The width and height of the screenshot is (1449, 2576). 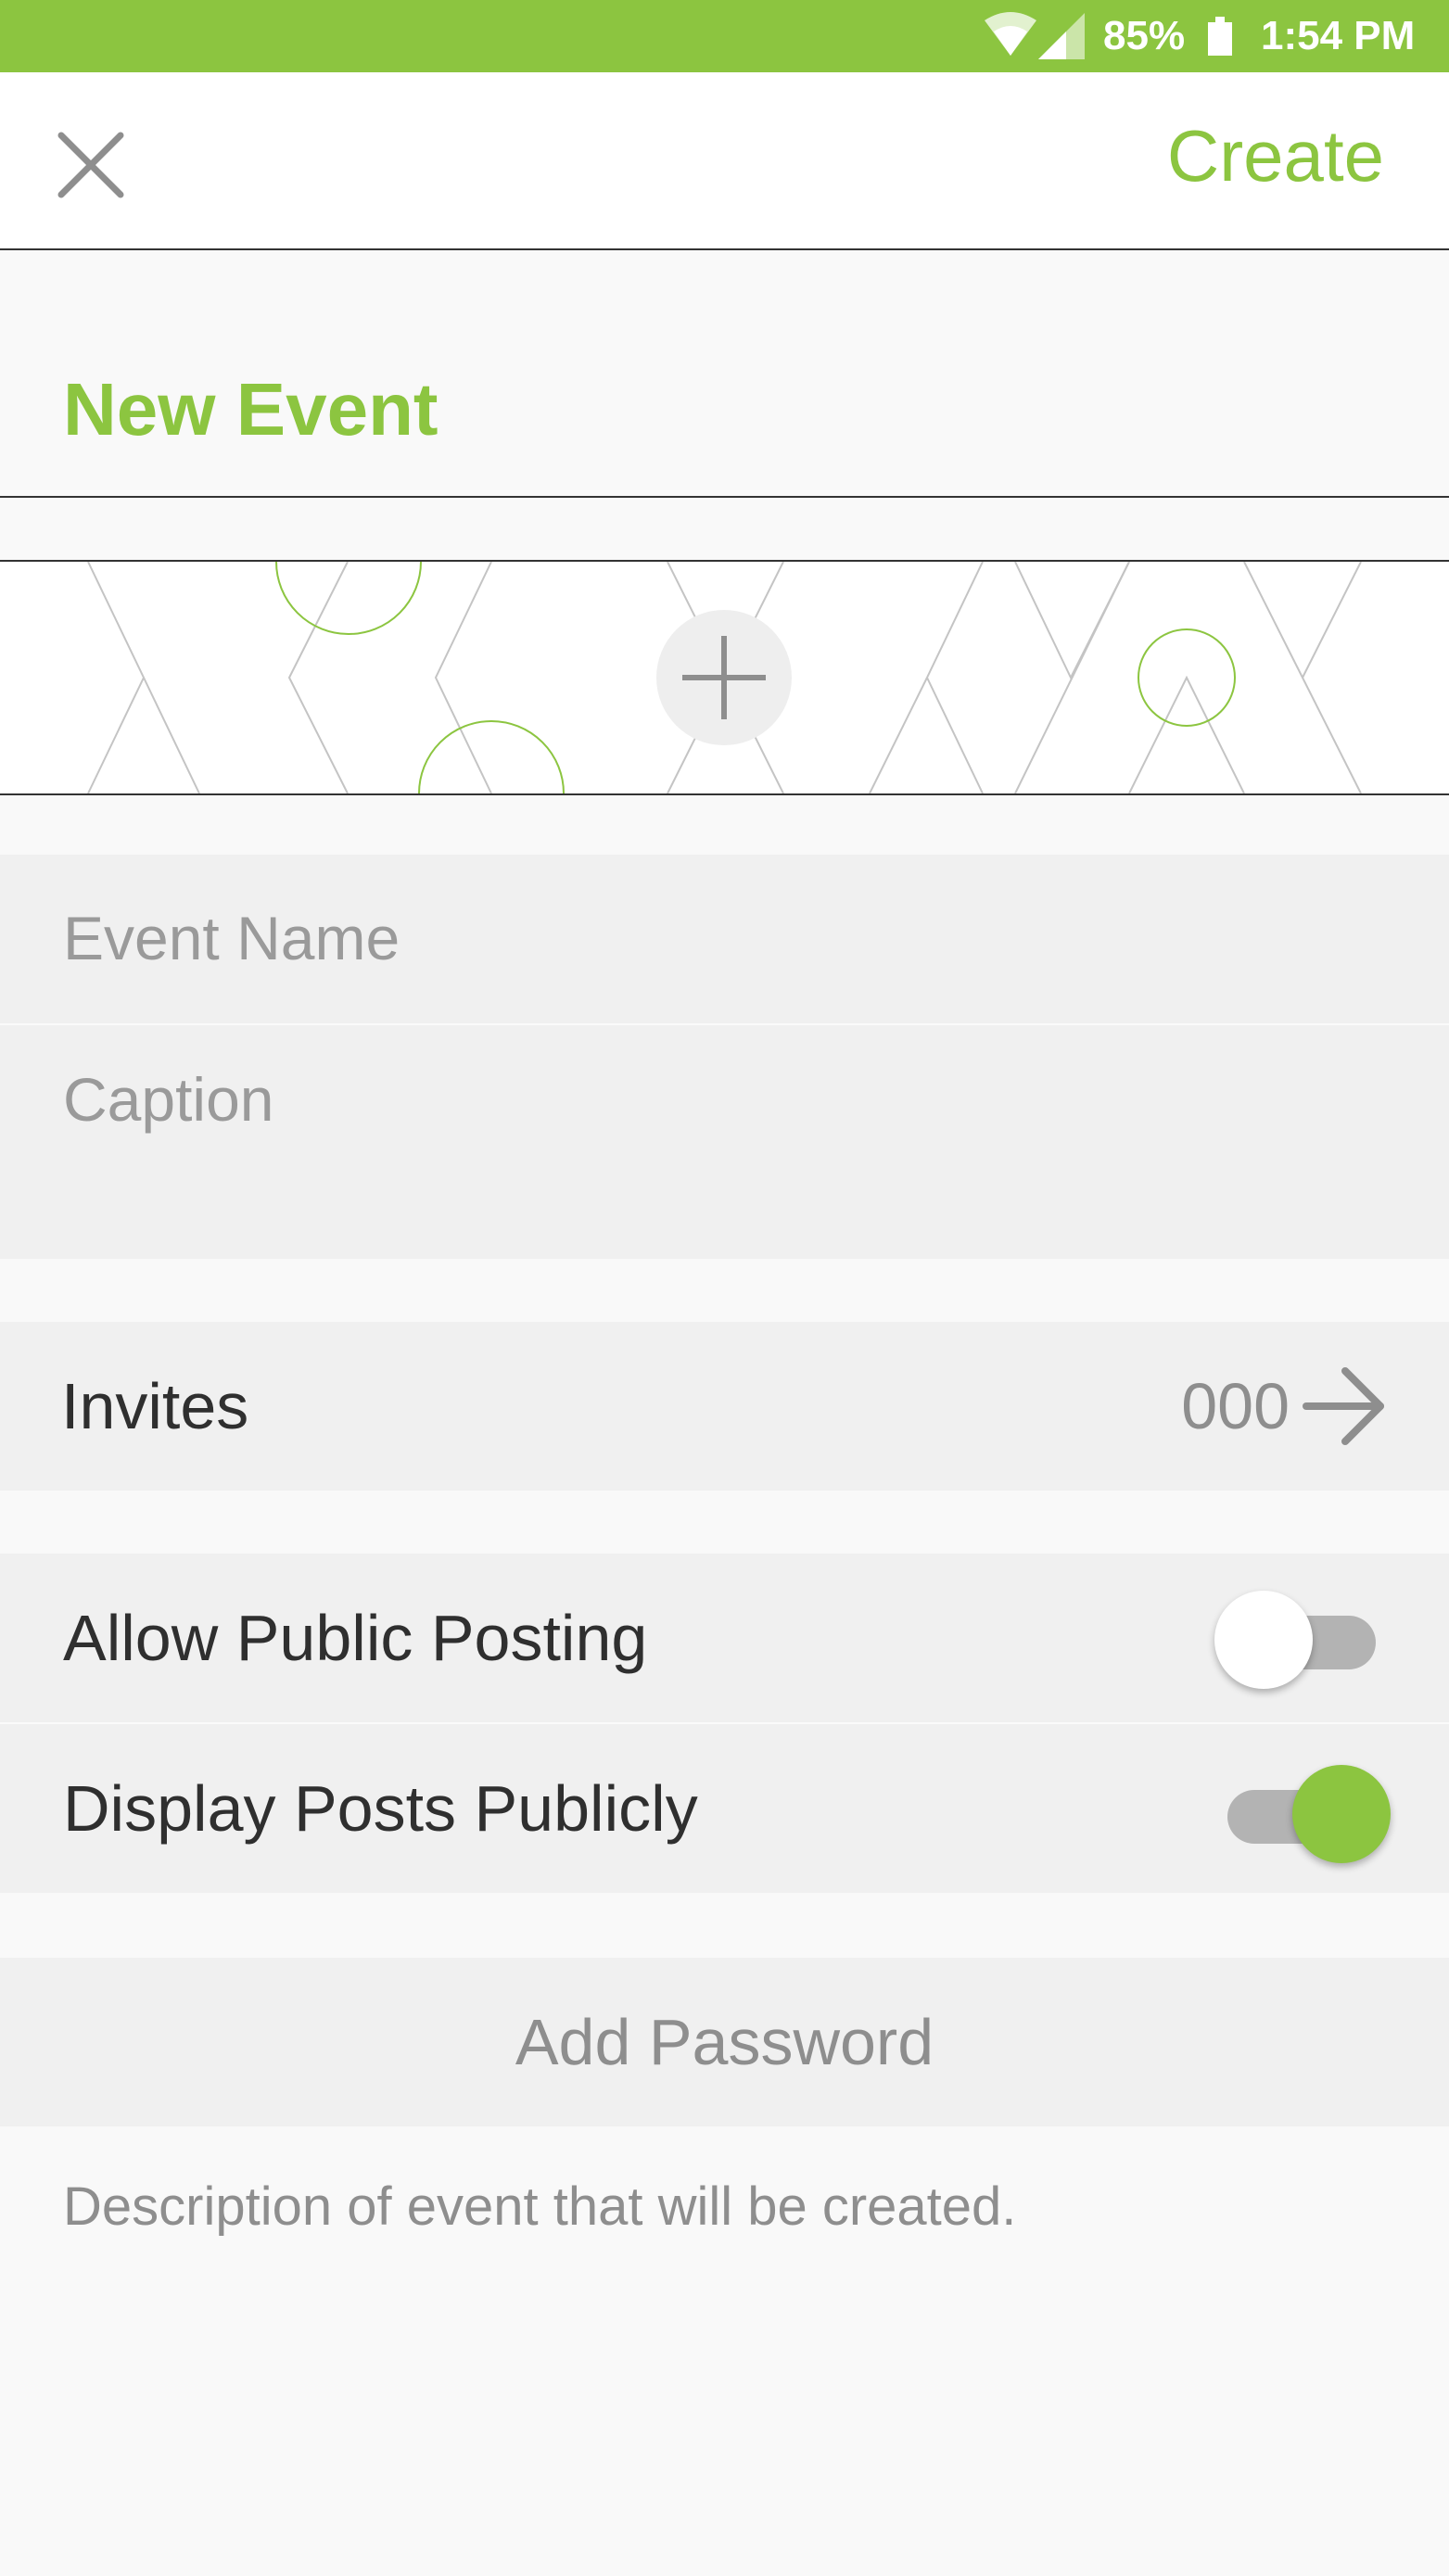 What do you see at coordinates (1275, 155) in the screenshot?
I see `create-button: Create` at bounding box center [1275, 155].